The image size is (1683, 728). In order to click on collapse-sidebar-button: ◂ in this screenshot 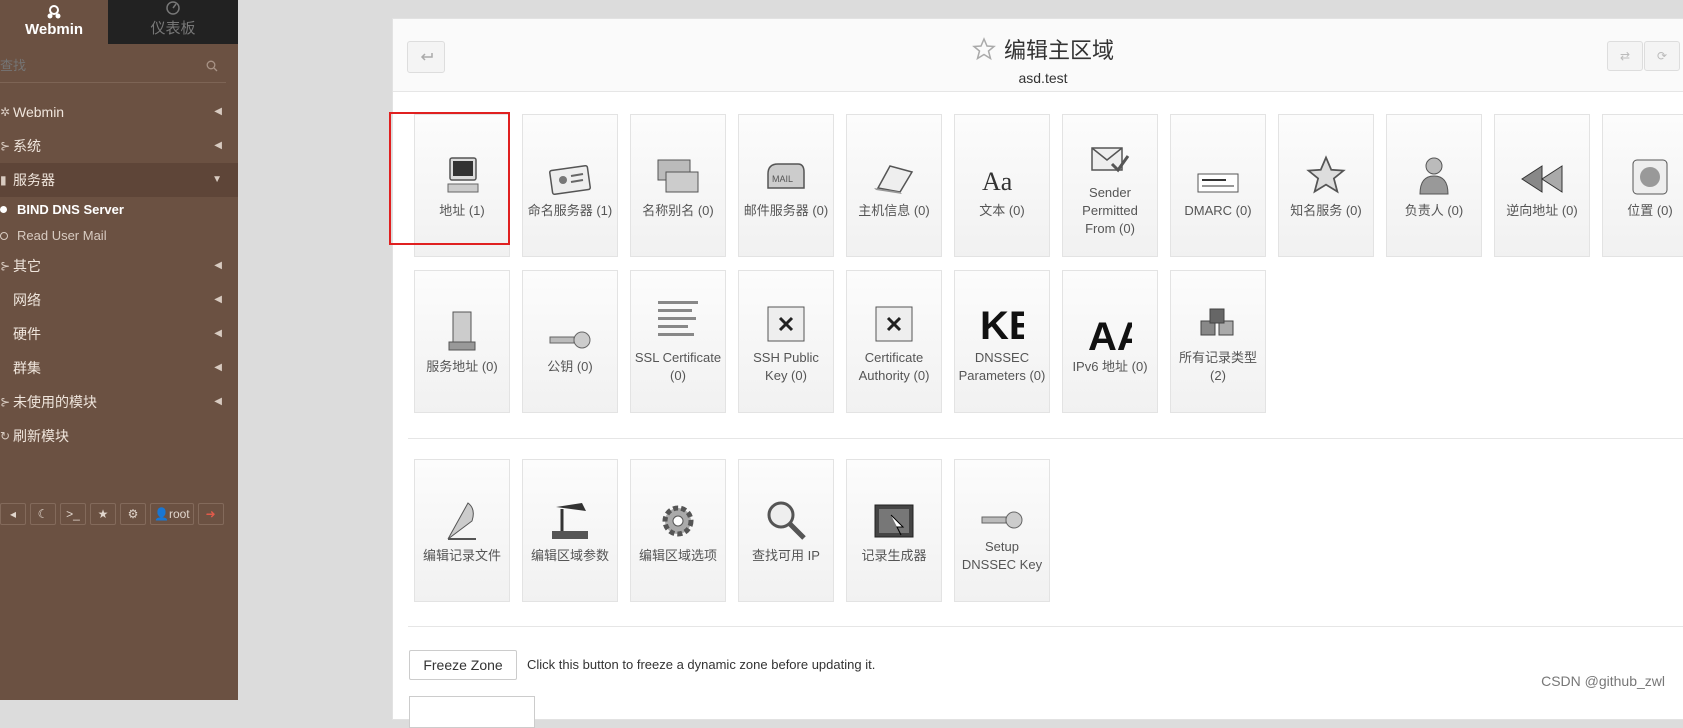, I will do `click(13, 514)`.